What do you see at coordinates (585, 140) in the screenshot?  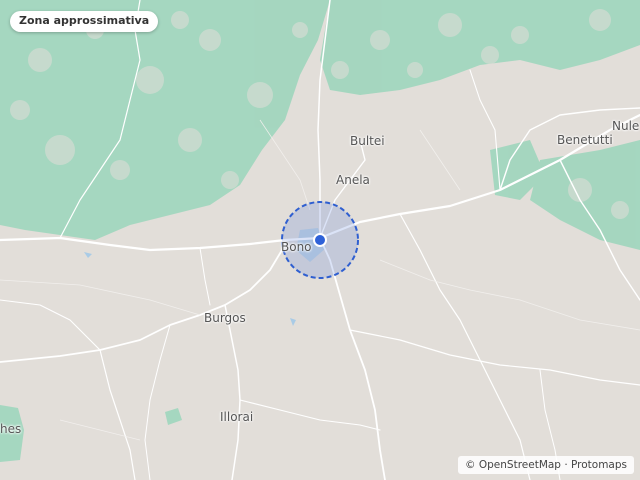 I see `place-label-benetutti: Benetutti` at bounding box center [585, 140].